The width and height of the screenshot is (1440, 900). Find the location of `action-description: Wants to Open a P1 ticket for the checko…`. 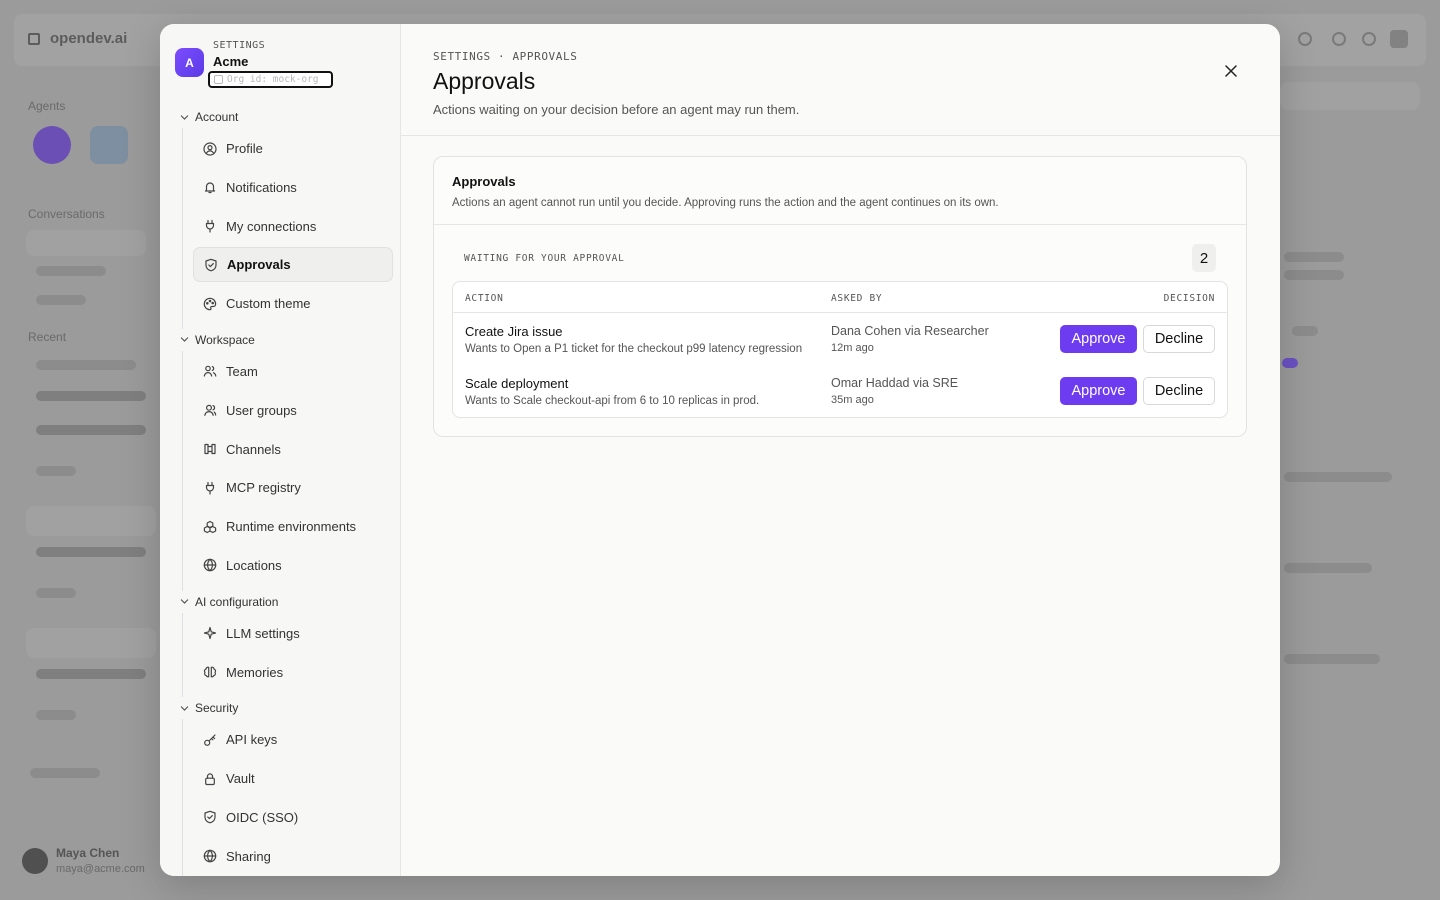

action-description: Wants to Open a P1 ticket for the checko… is located at coordinates (634, 349).